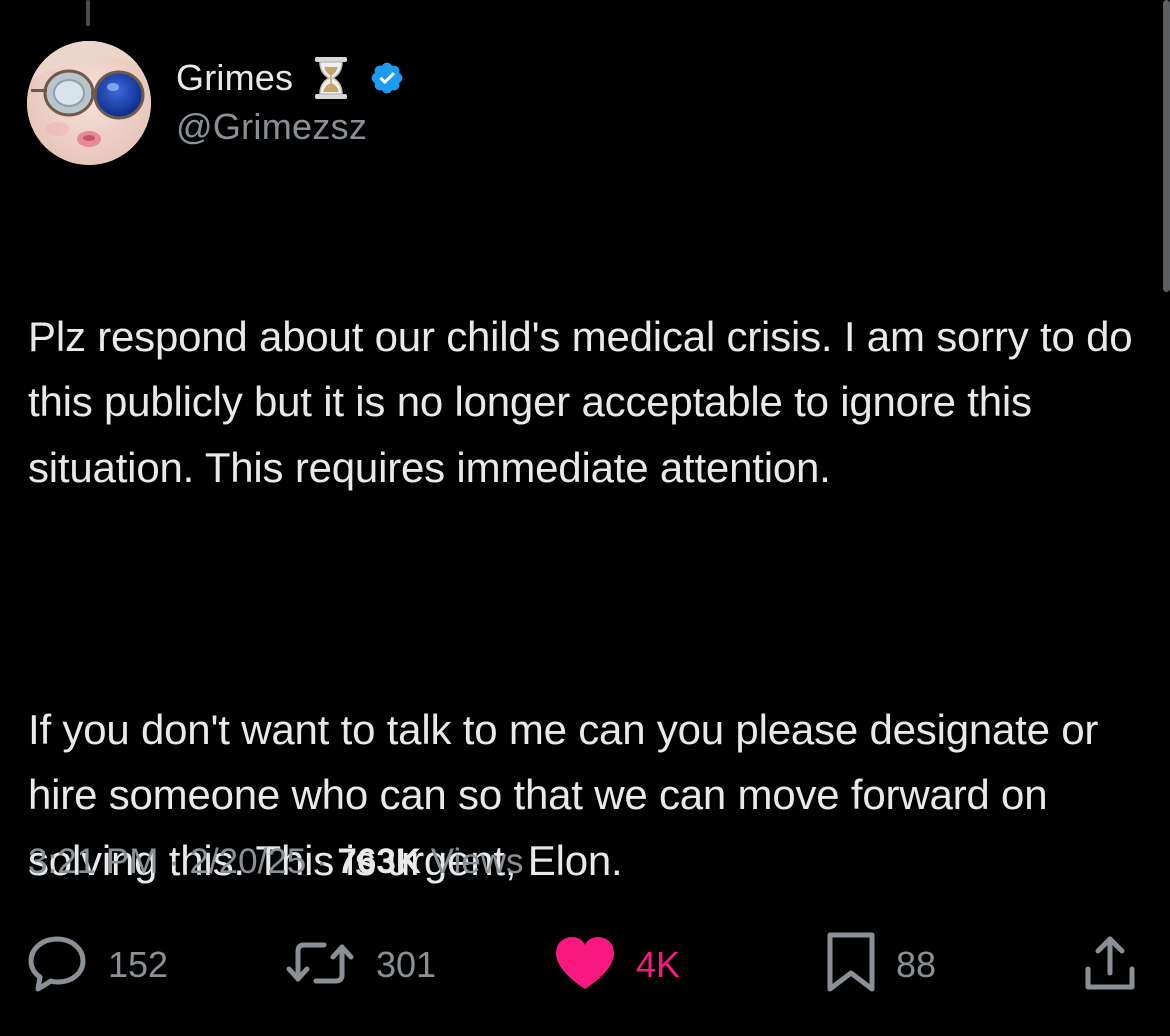 The height and width of the screenshot is (1036, 1170). I want to click on bookmark-icon, so click(851, 965).